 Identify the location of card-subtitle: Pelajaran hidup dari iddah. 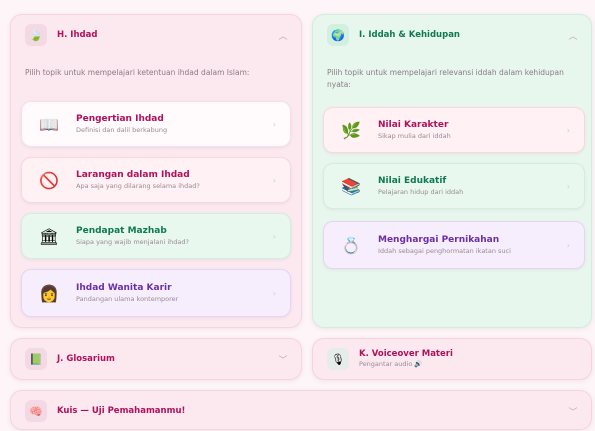
(421, 192).